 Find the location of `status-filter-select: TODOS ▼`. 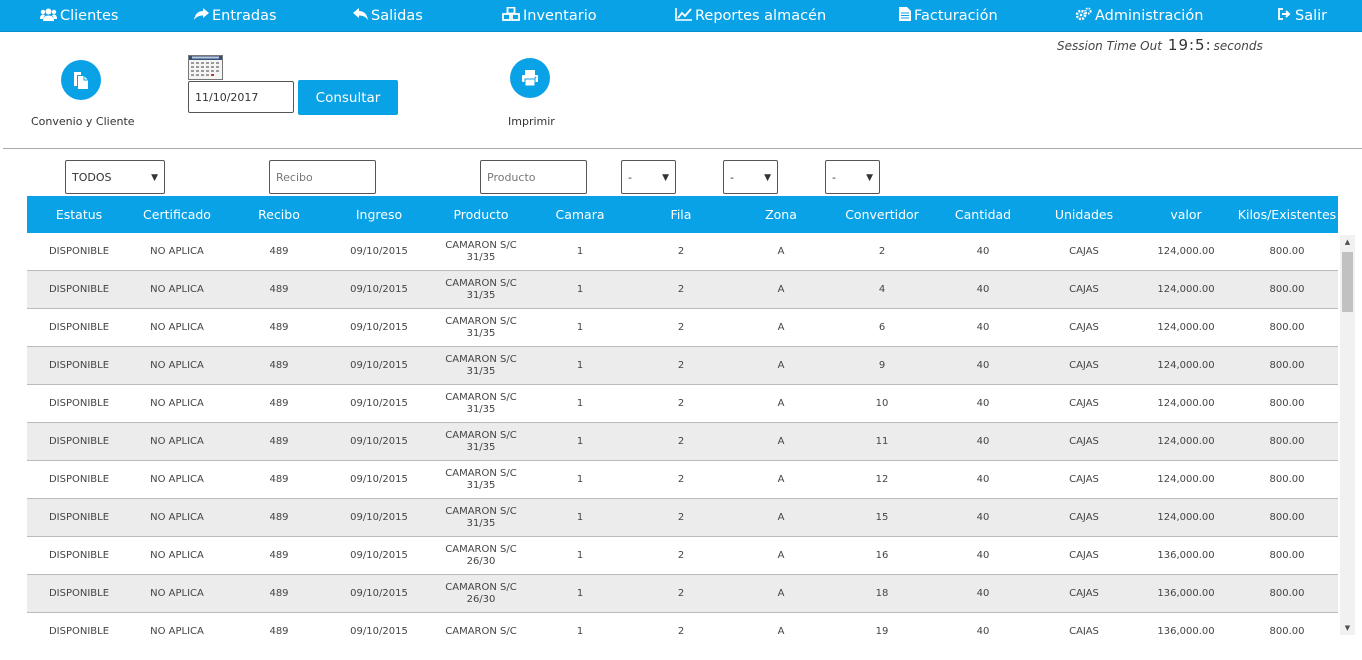

status-filter-select: TODOS ▼ is located at coordinates (115, 177).